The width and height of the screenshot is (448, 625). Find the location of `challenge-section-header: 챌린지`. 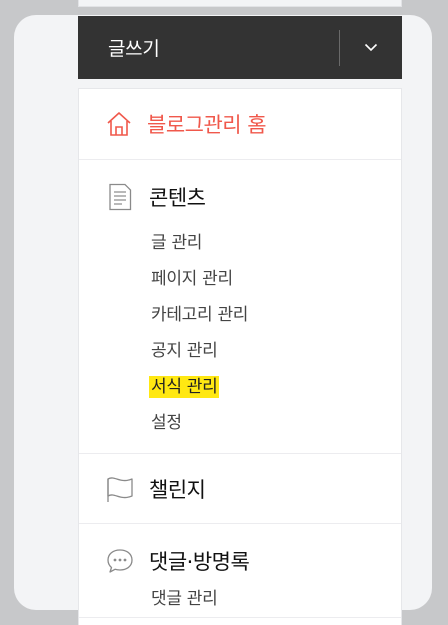

challenge-section-header: 챌린지 is located at coordinates (240, 489).